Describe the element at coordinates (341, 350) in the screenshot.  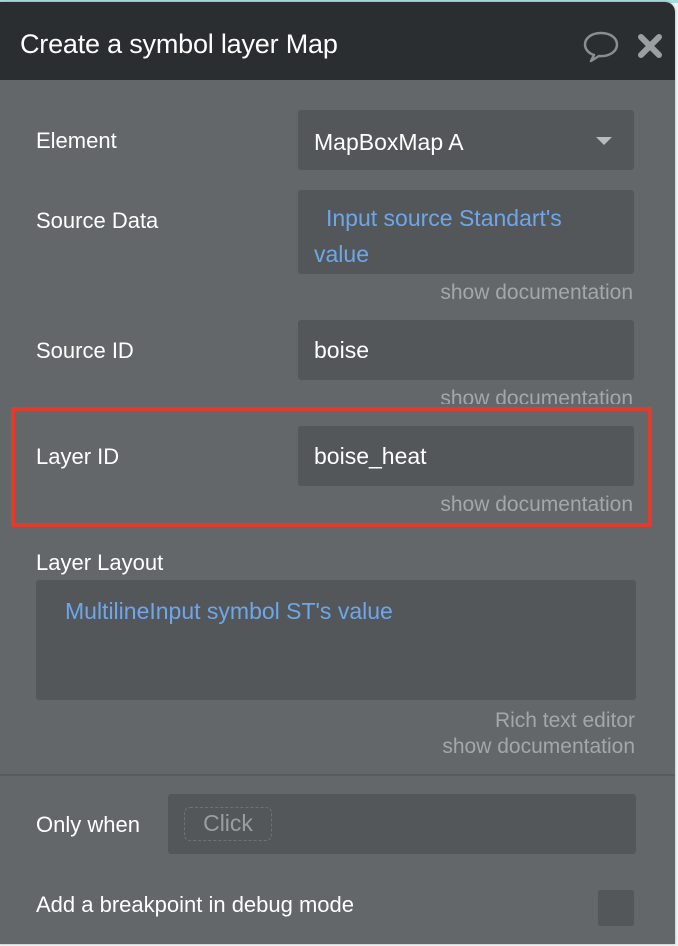
I see `source-id-value: boise` at that location.